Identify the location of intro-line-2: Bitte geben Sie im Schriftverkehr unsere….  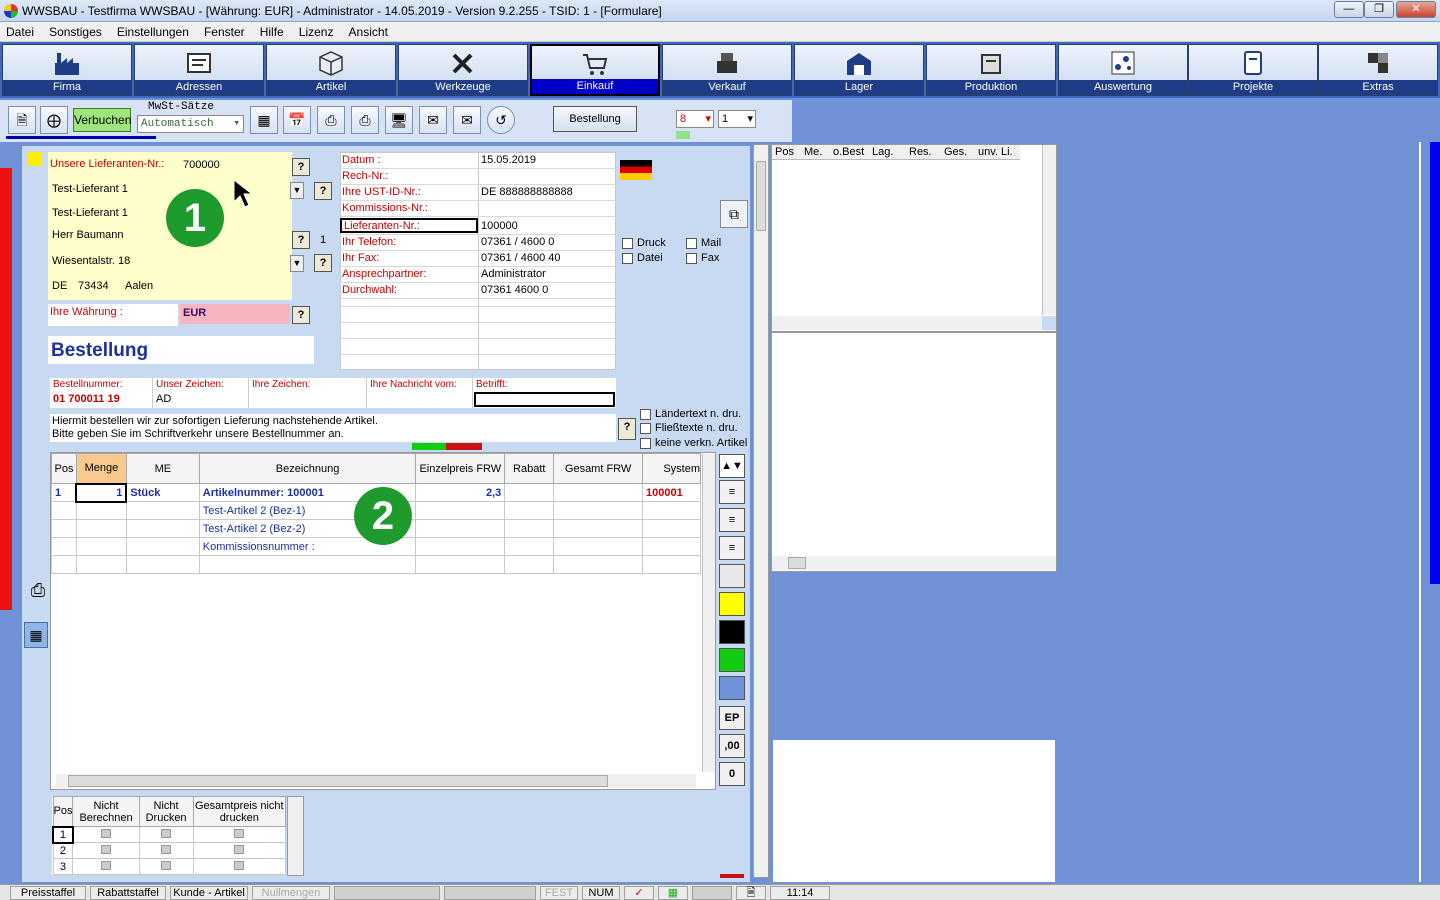
(198, 434).